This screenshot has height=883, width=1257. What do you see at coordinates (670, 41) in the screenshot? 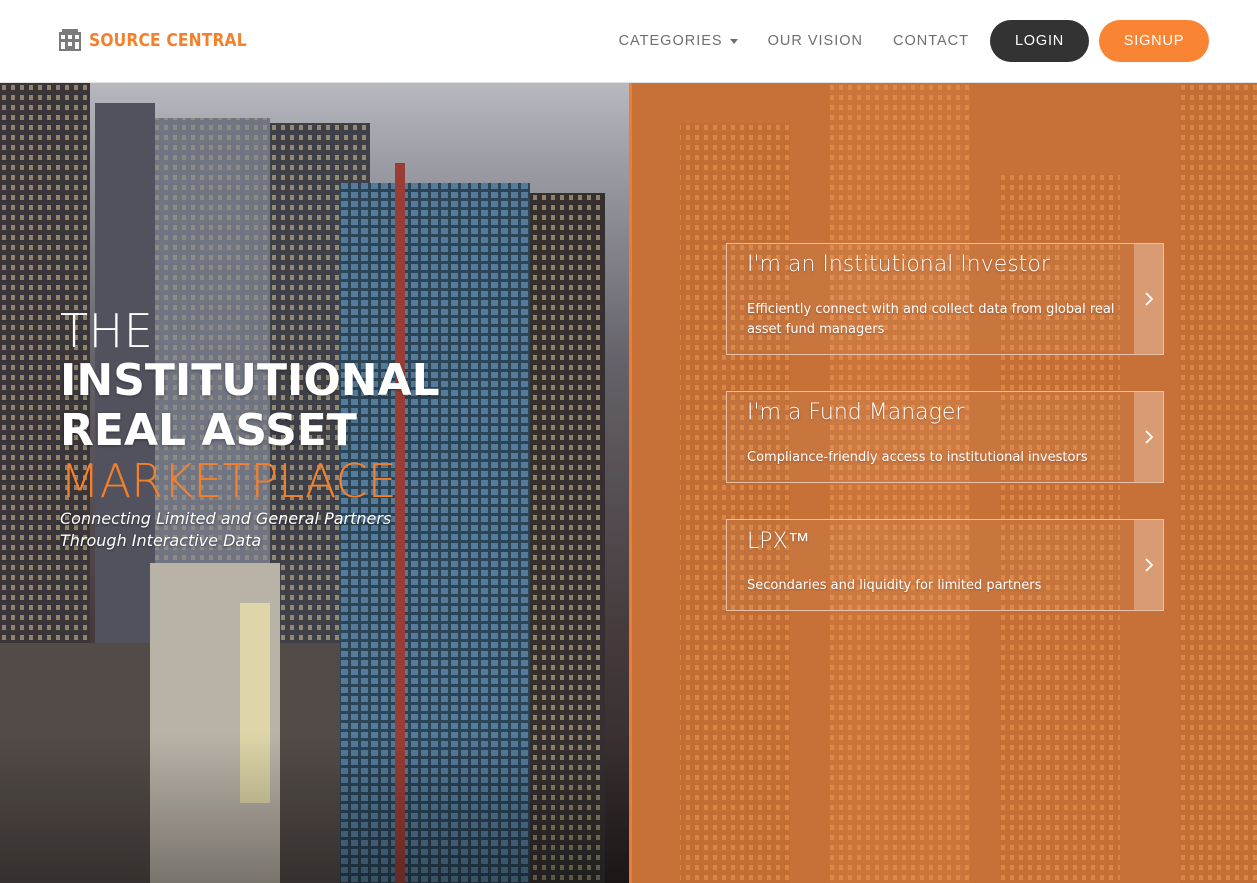
I see `nav-categories-label: CATEGORIES` at bounding box center [670, 41].